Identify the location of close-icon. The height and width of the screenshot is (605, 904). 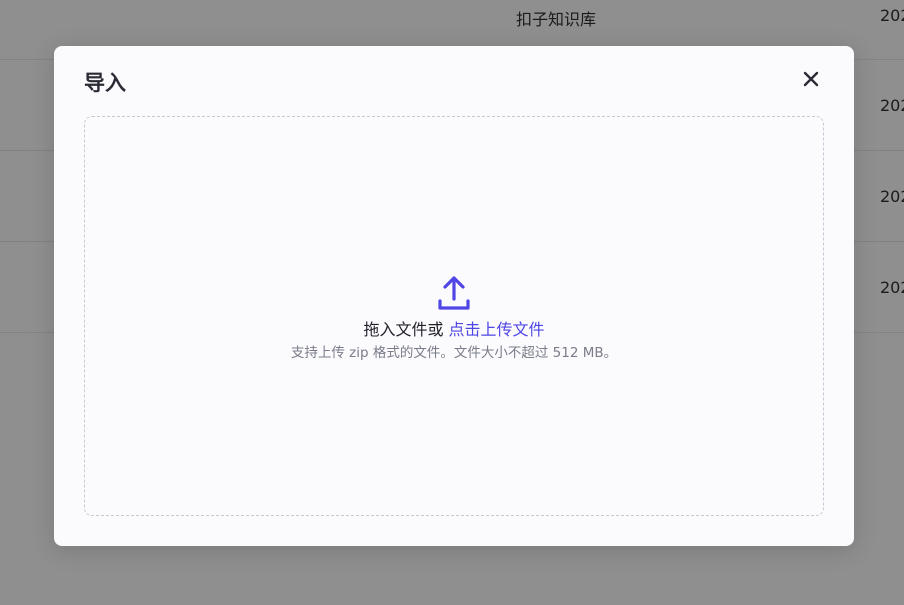
(811, 79).